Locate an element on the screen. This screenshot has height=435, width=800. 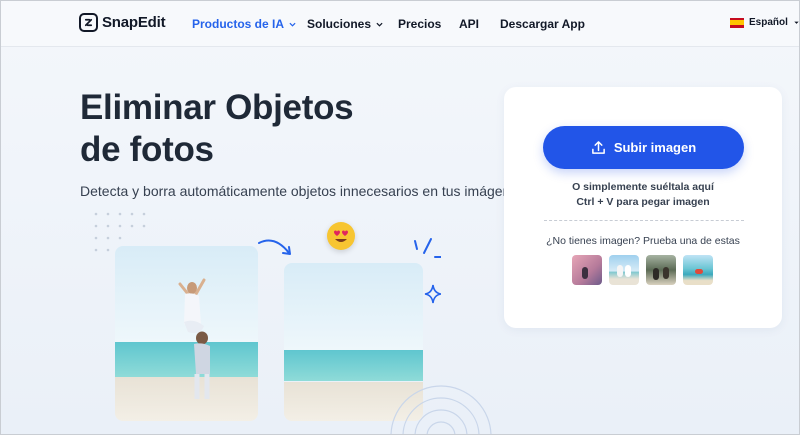
brand-logo: SnapEdit is located at coordinates (122, 22).